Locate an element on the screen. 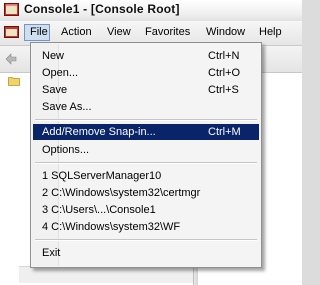 This screenshot has height=285, width=320. menu-item-recent-4: 4 C:\Windows\system32\WF is located at coordinates (146, 227).